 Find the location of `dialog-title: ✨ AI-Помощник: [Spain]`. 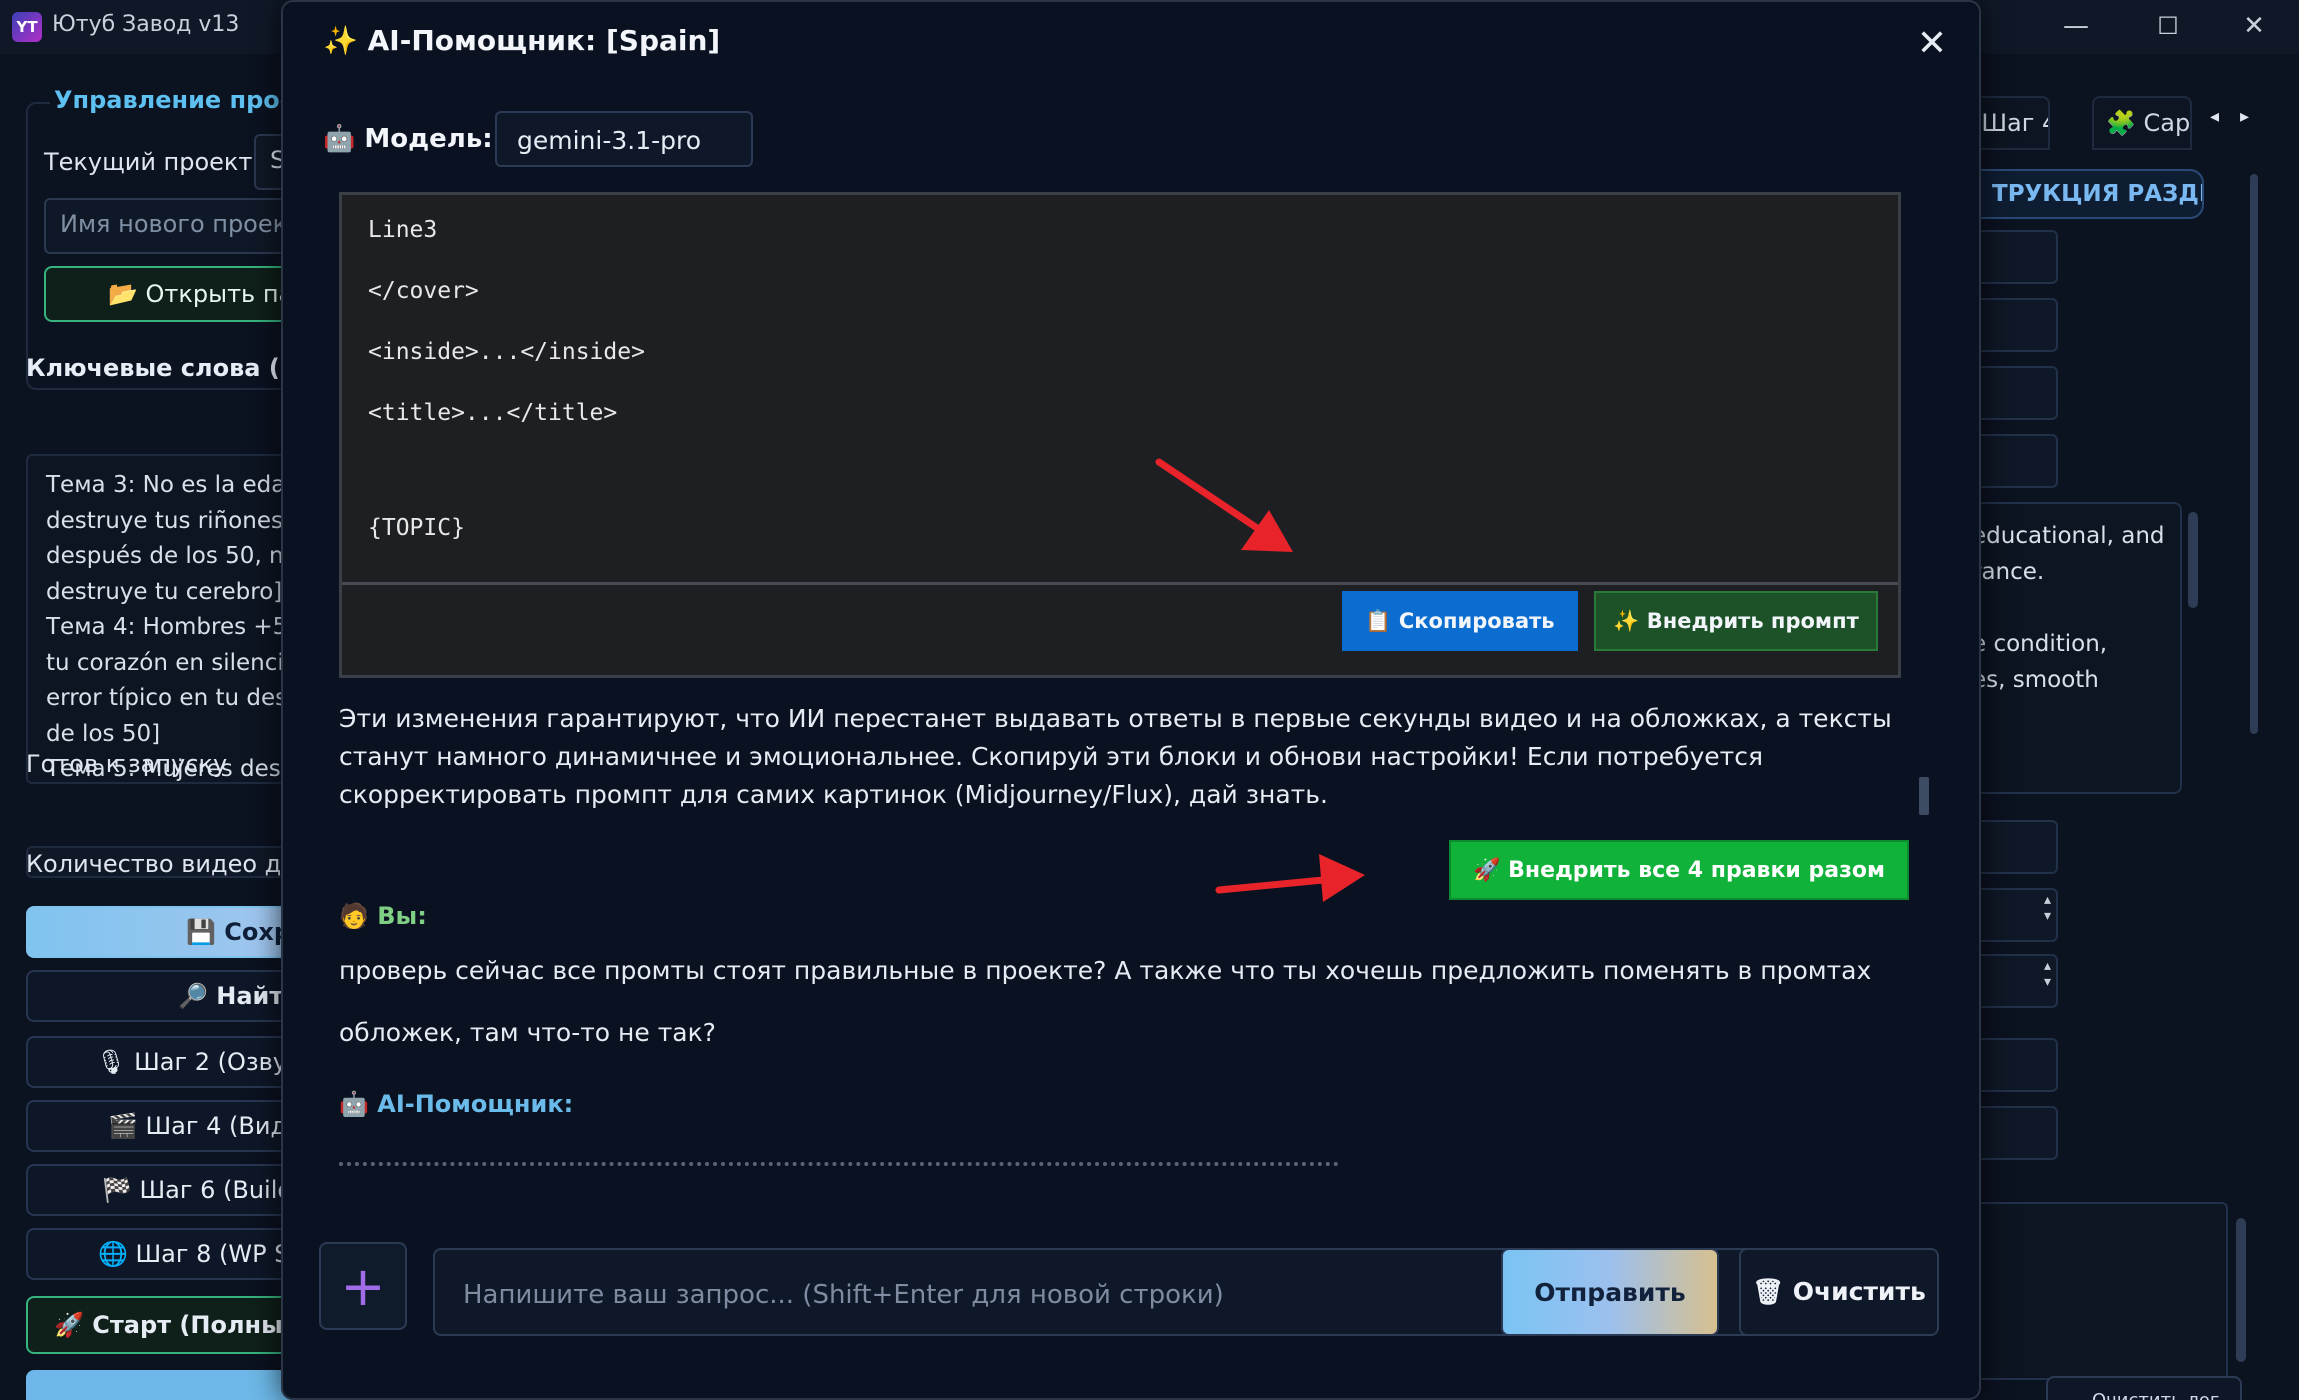

dialog-title: ✨ AI-Помощник: [Spain] is located at coordinates (522, 40).